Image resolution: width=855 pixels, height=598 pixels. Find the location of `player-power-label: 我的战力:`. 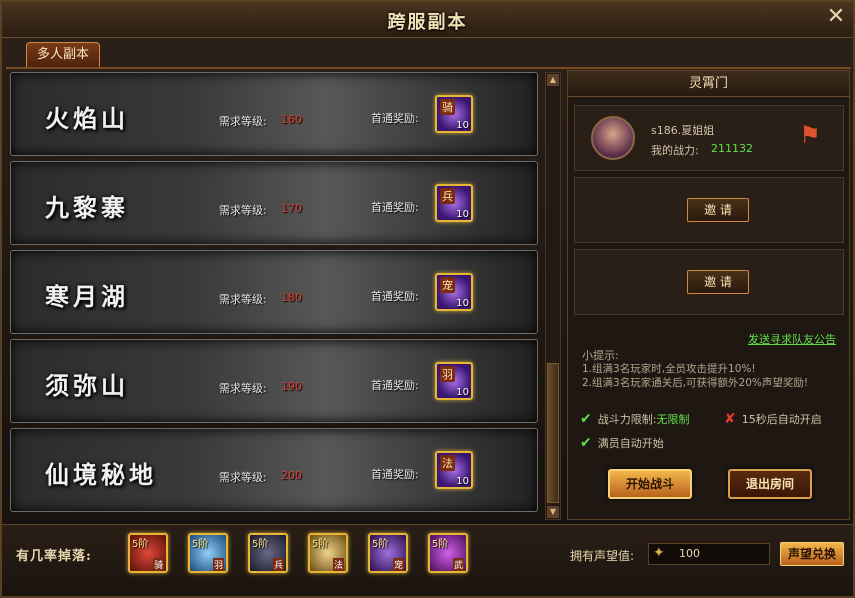

player-power-label: 我的战力: is located at coordinates (675, 150).